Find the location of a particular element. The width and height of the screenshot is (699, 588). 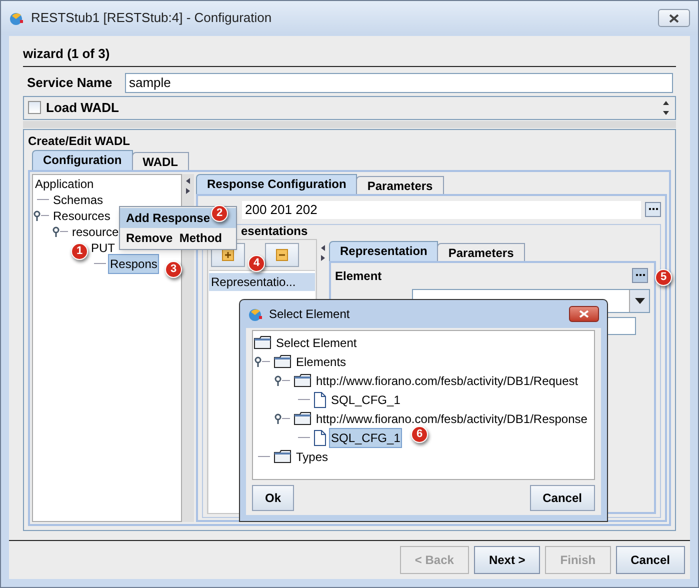

status-codes-field: 200 201 202 is located at coordinates (441, 209).